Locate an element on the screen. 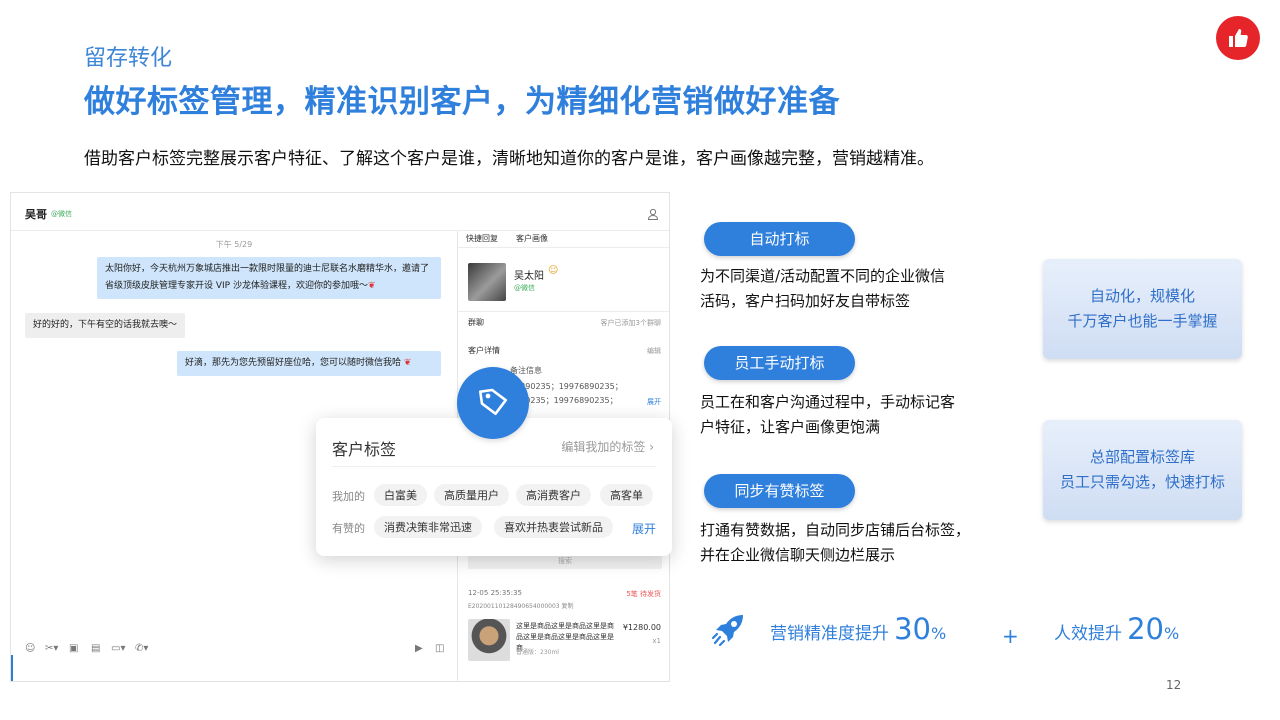 The height and width of the screenshot is (720, 1280). tag-chip: 白富美 is located at coordinates (400, 495).